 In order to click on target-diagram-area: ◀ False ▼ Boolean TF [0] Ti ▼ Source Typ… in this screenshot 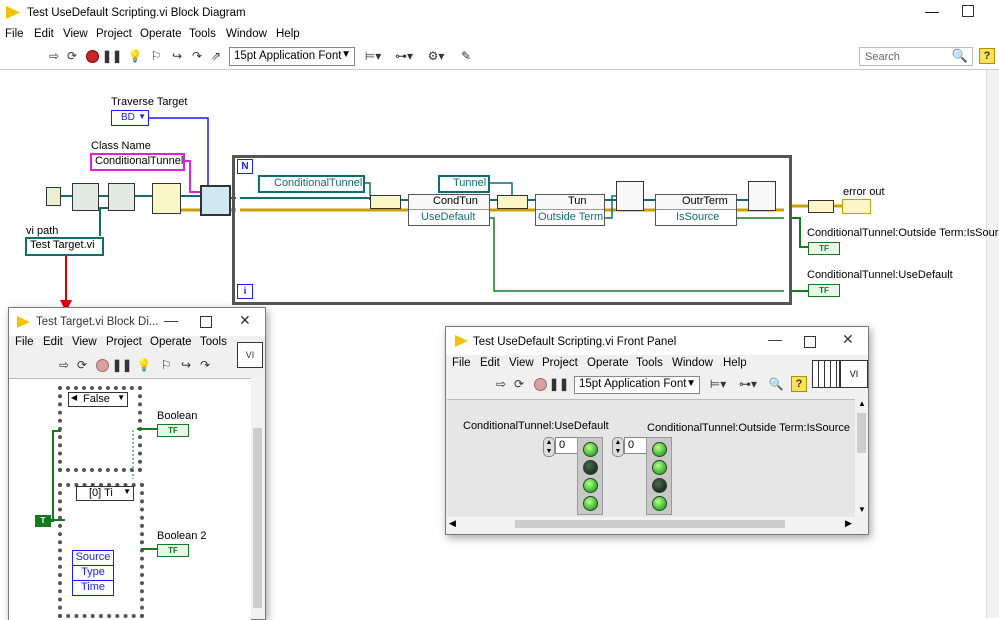, I will do `click(130, 499)`.